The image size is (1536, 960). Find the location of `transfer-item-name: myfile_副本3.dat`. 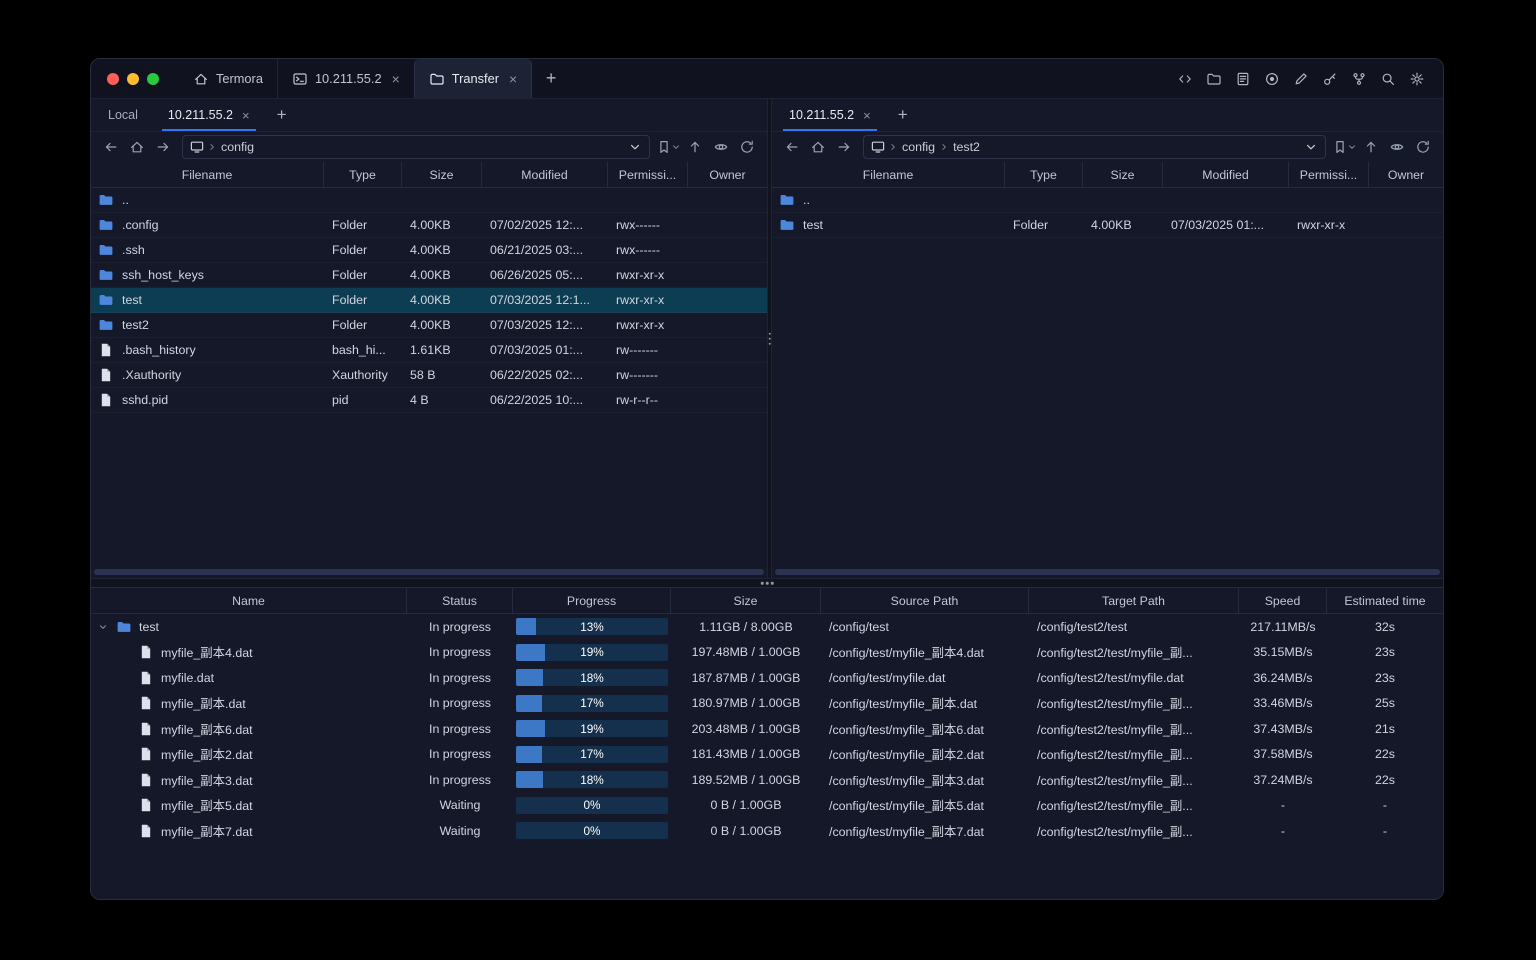

transfer-item-name: myfile_副本3.dat is located at coordinates (207, 780).